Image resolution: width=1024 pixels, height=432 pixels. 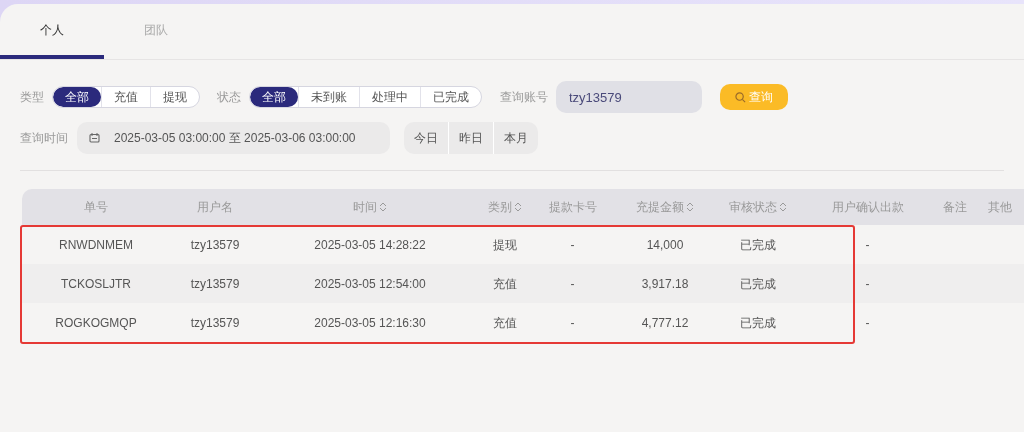 I want to click on account-field: tzy13579, so click(x=629, y=97).